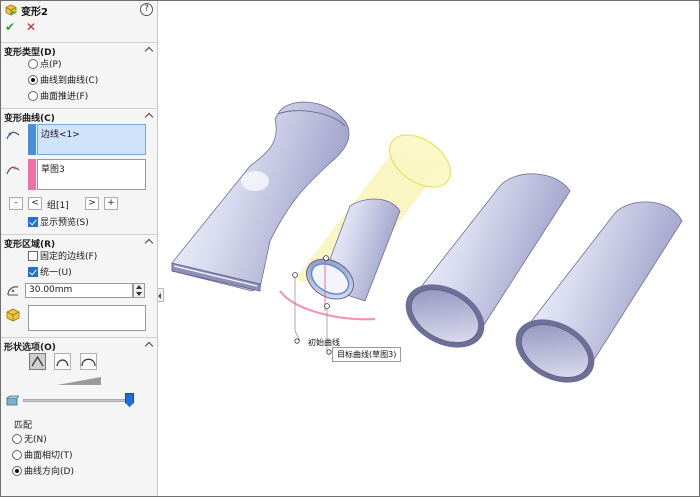 The image size is (700, 497). Describe the element at coordinates (327, 306) in the screenshot. I see `curve-handle-bottom` at that location.